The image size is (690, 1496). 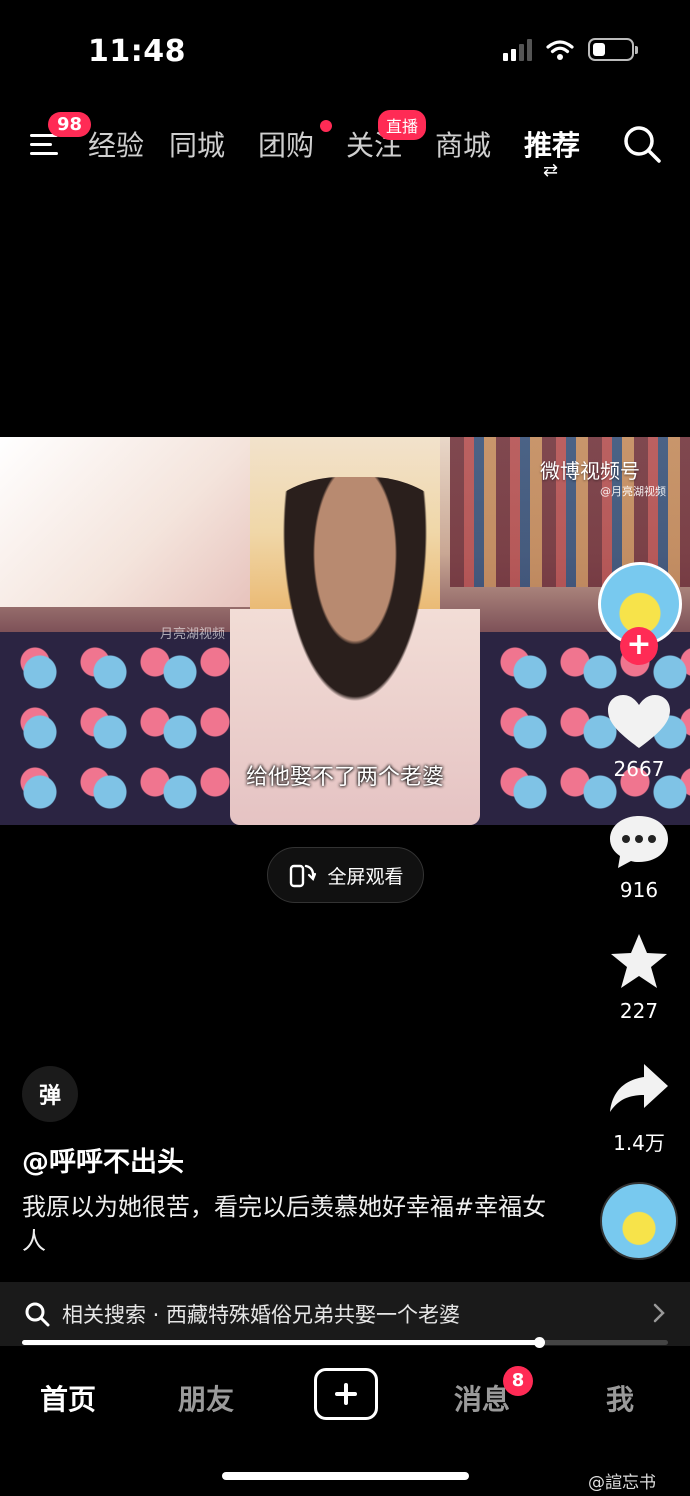 I want to click on group-buy-dot, so click(x=326, y=126).